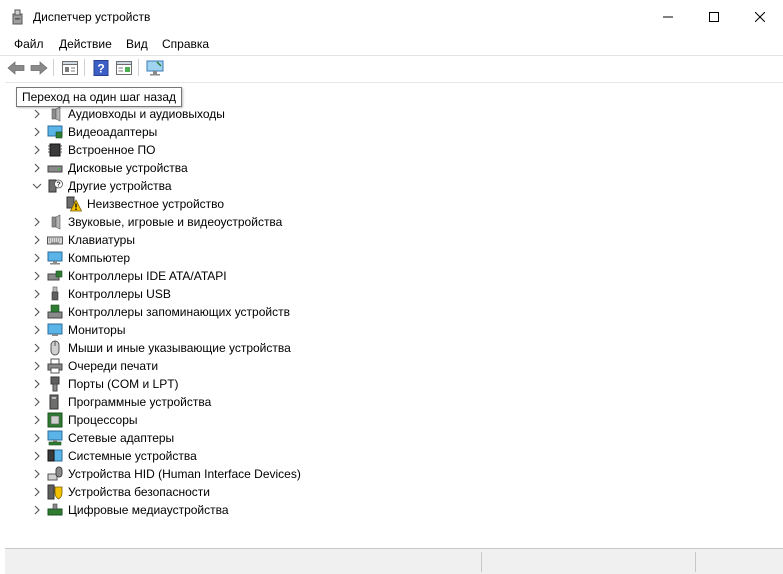  What do you see at coordinates (54, 402) in the screenshot?
I see `software-device-icon` at bounding box center [54, 402].